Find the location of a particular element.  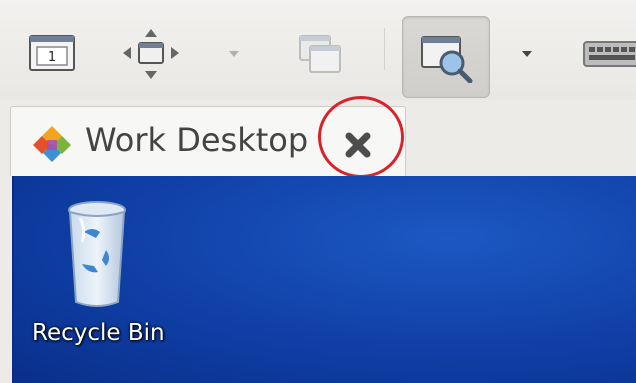

tab-work-desktop: Work Desktop is located at coordinates (208, 141).